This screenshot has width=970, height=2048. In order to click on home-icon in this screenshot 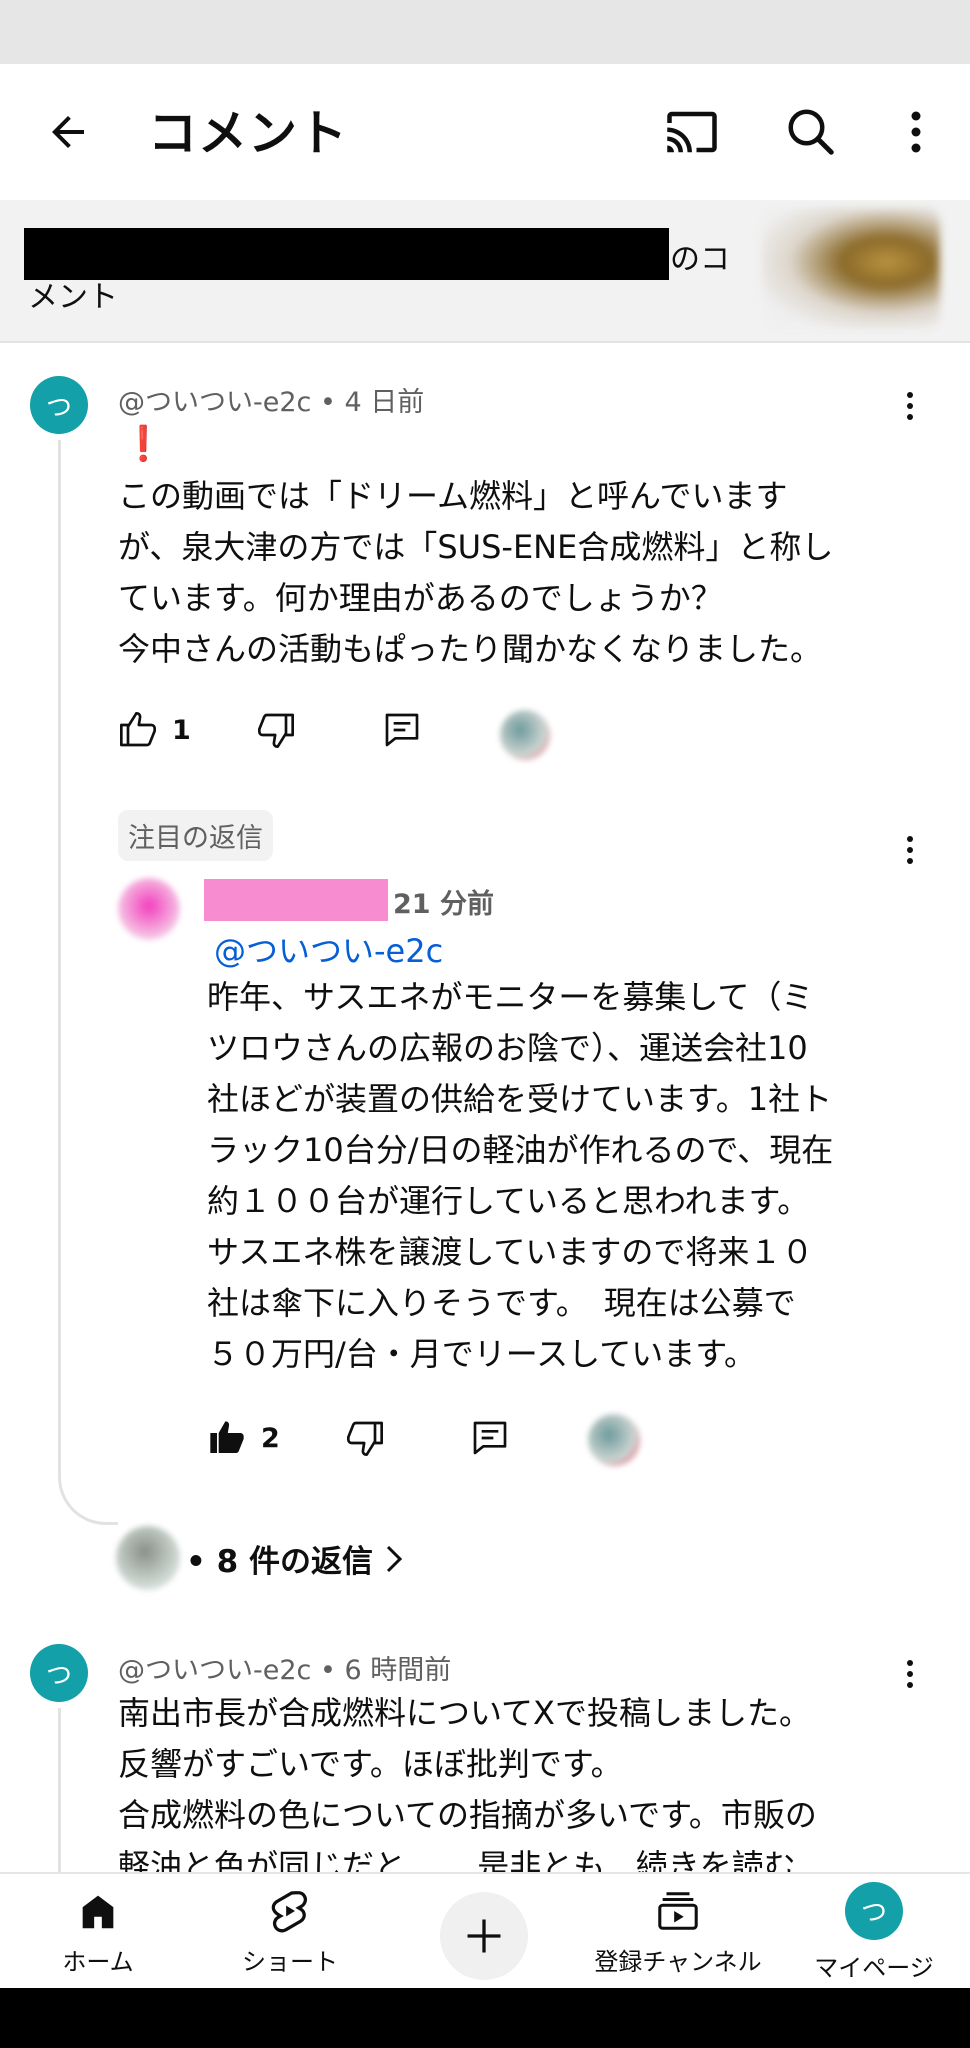, I will do `click(98, 1911)`.